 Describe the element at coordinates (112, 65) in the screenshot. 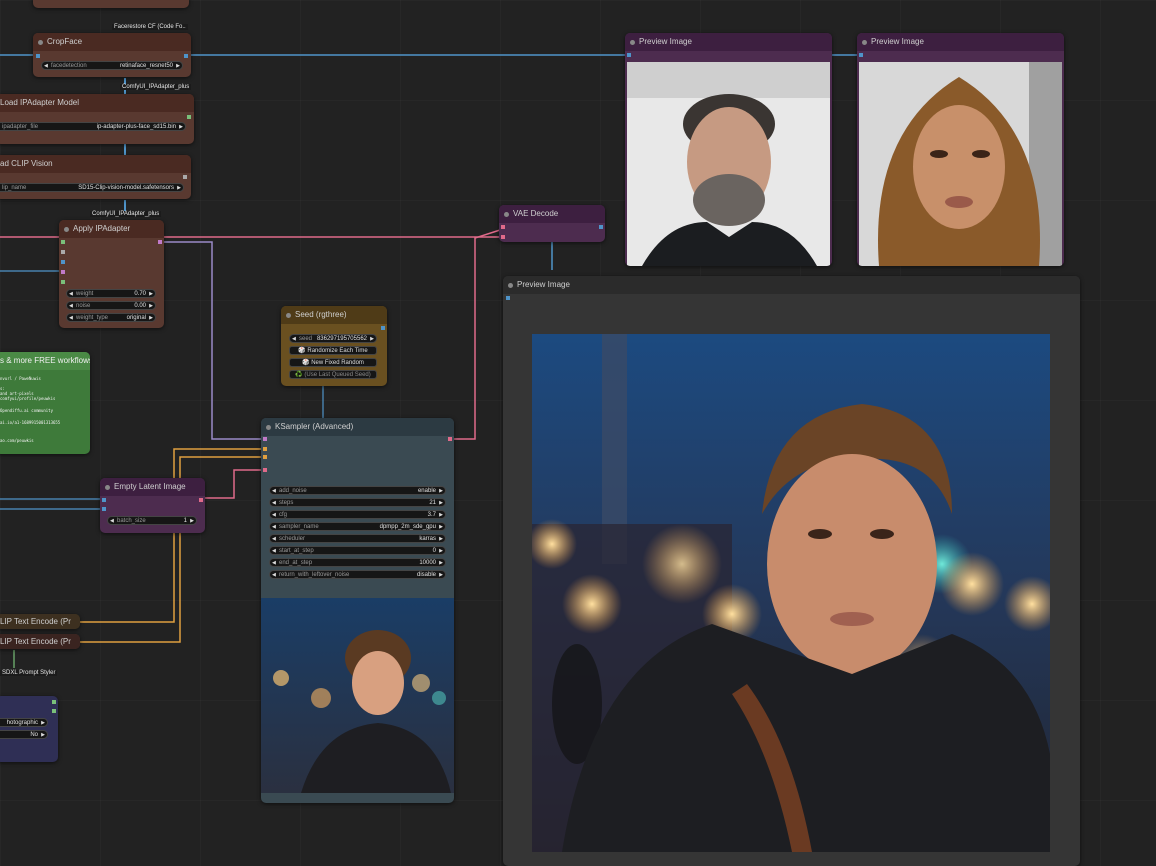

I see `facedetection-combo: ◀ facedetection retinaface_resnet50 ▶` at that location.